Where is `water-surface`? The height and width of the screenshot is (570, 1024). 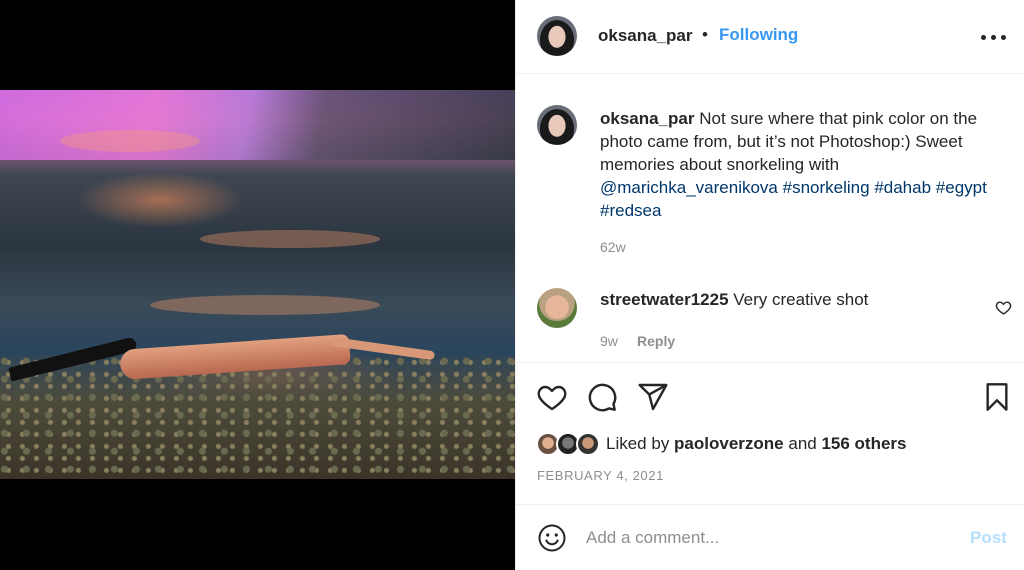 water-surface is located at coordinates (257, 125).